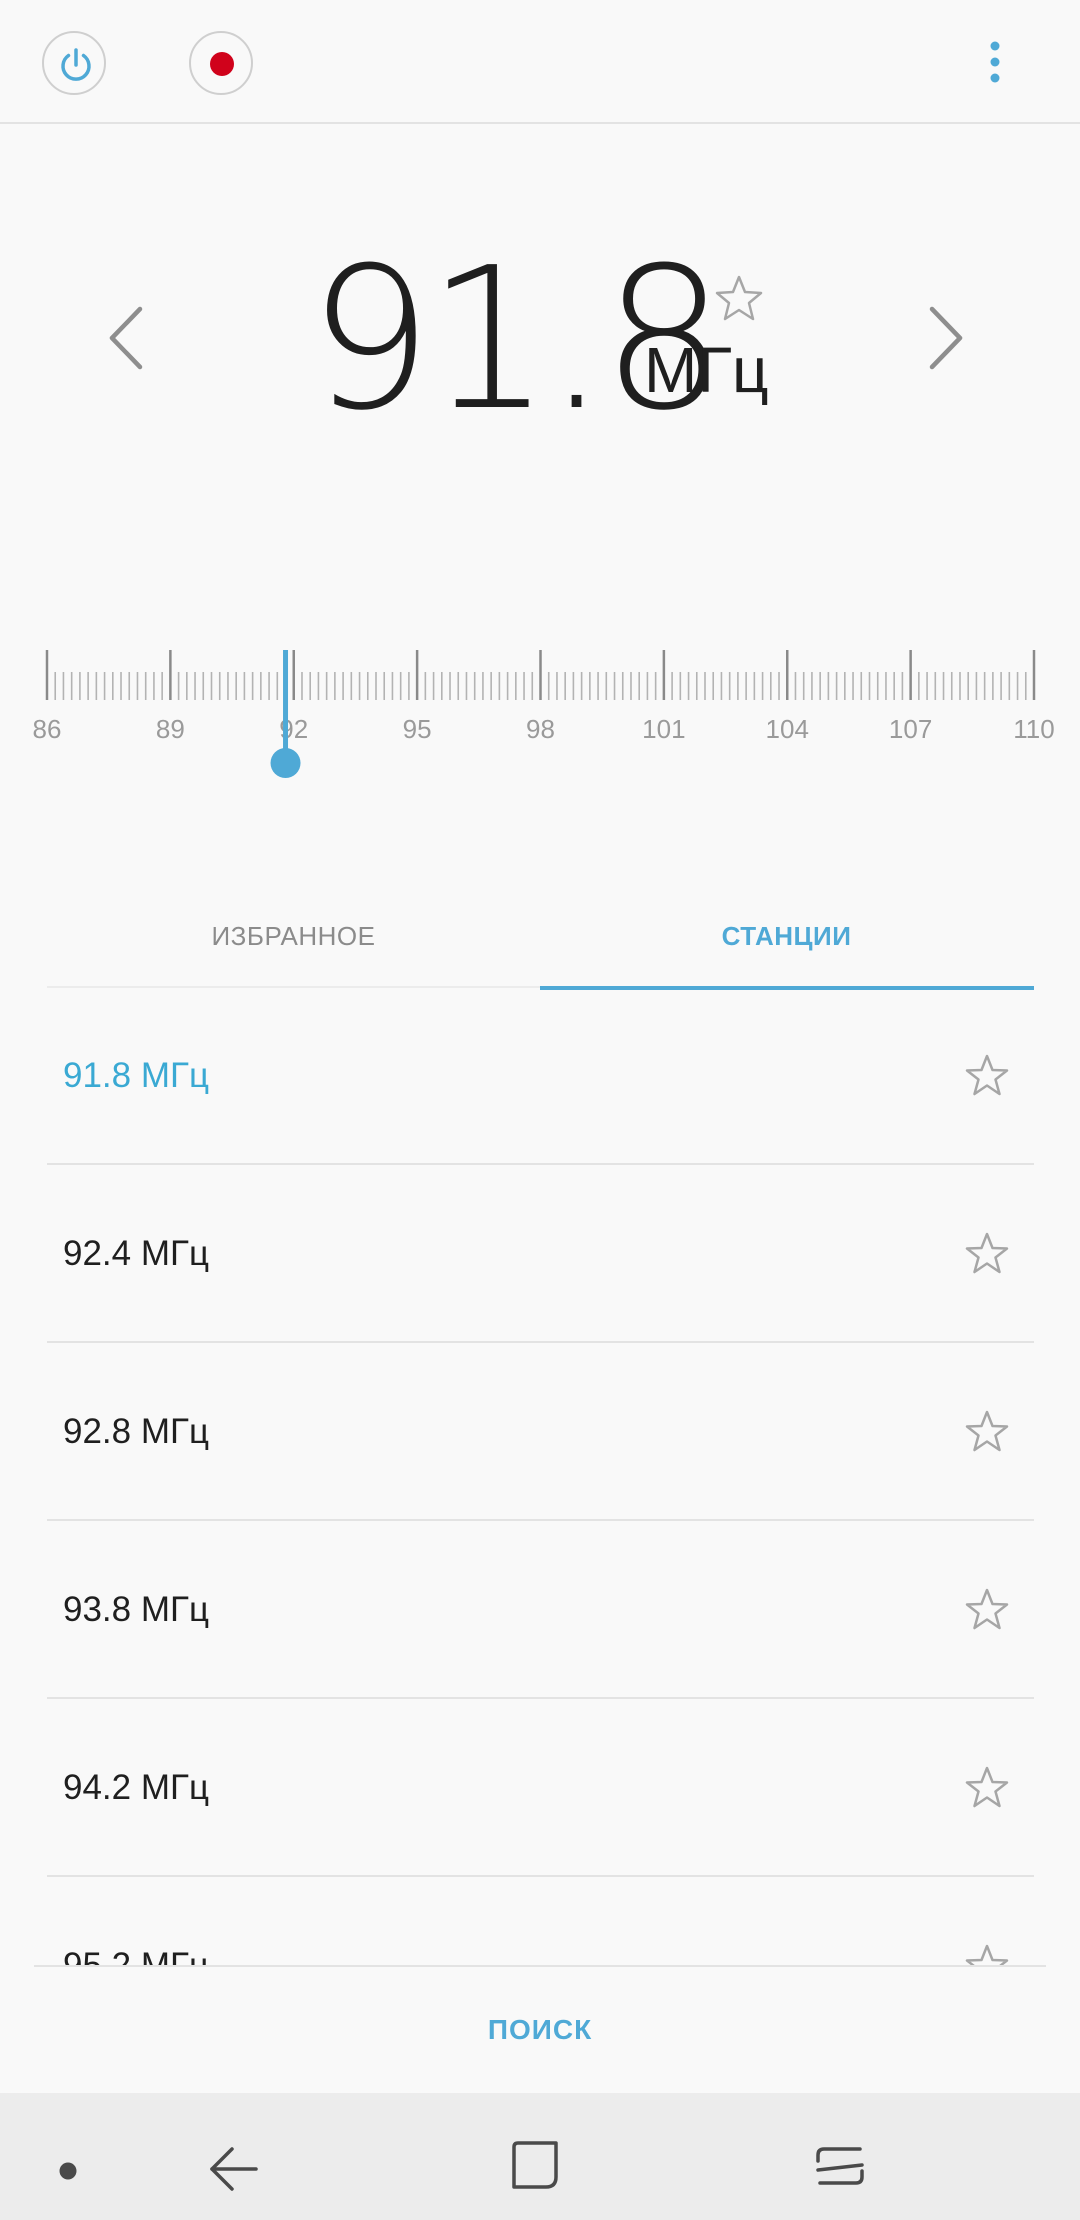  I want to click on station-label: 93.8 МГц, so click(136, 1609).